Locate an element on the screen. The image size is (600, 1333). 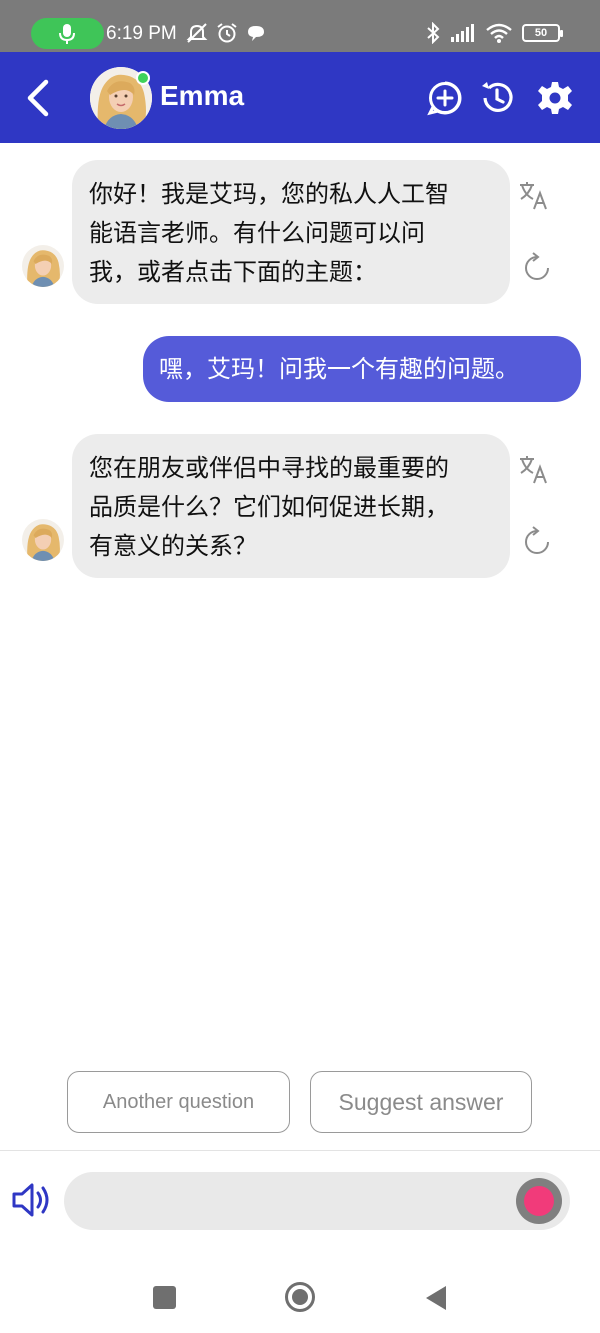
mic-icon is located at coordinates (67, 34).